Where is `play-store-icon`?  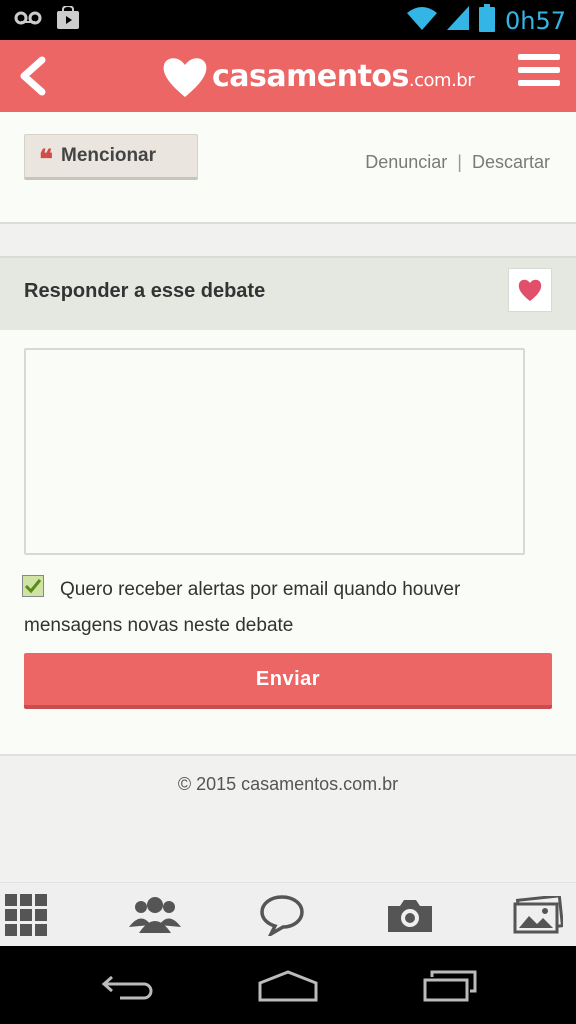
play-store-icon is located at coordinates (68, 20).